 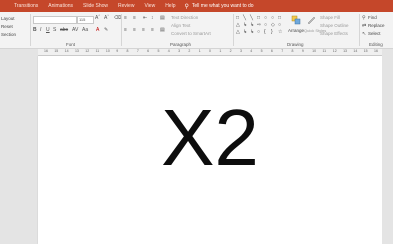 I want to click on select-icon: ↖, so click(x=364, y=34).